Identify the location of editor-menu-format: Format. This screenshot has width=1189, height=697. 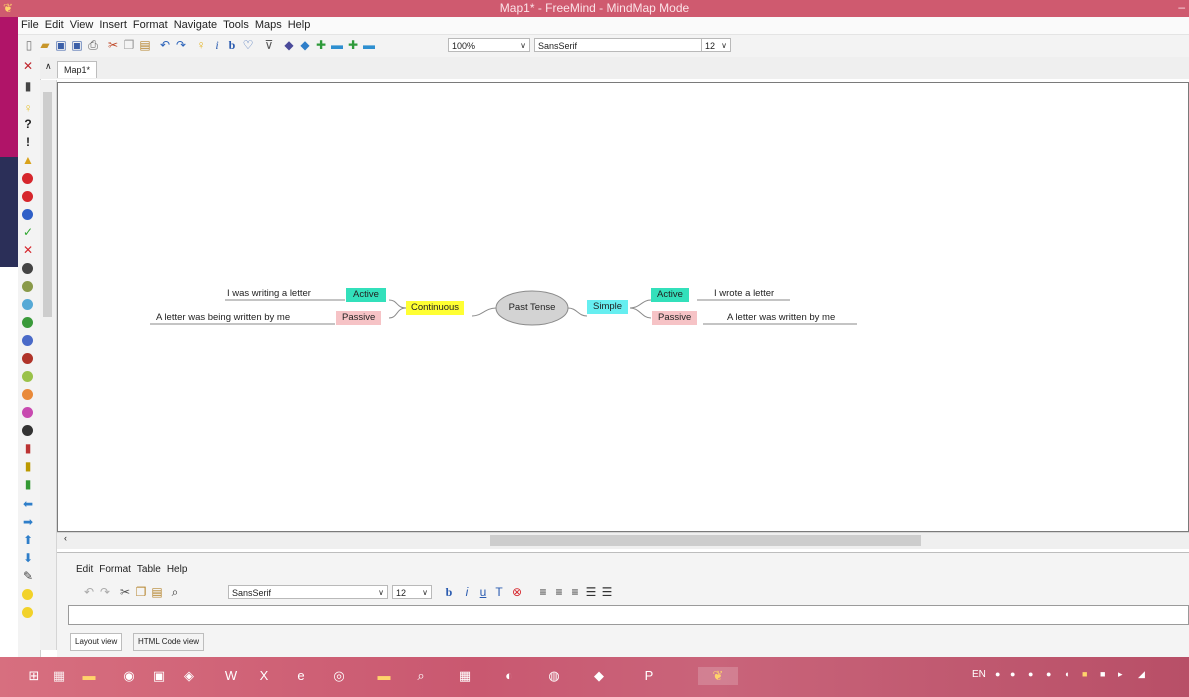
(115, 569).